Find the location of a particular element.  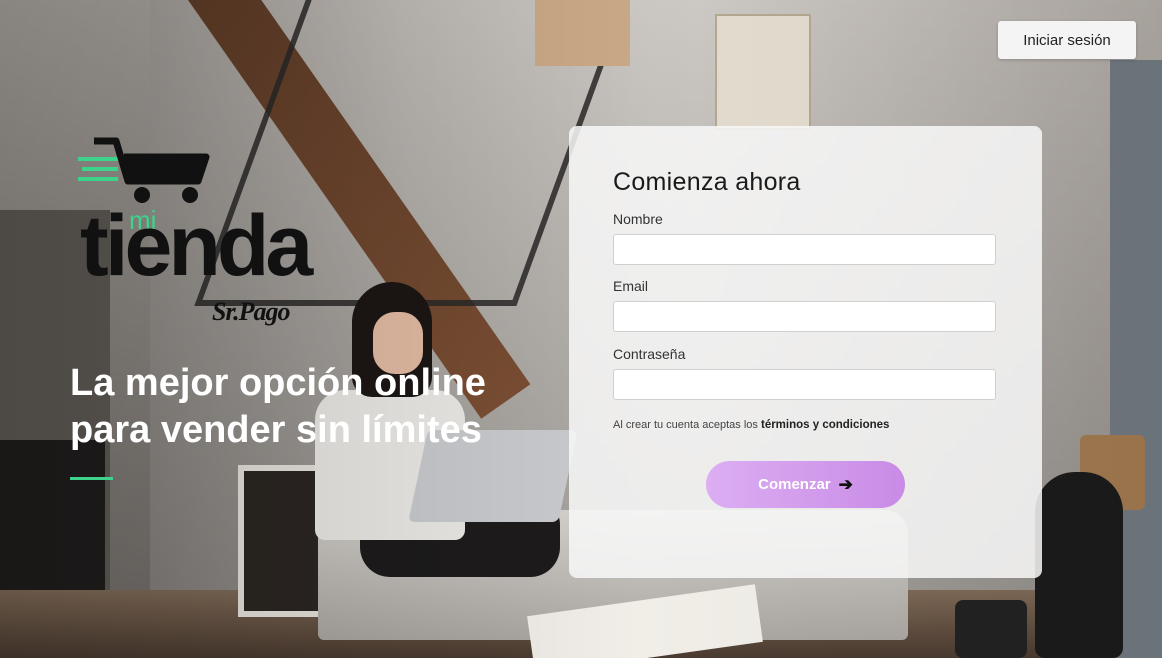

email-input is located at coordinates (804, 316).